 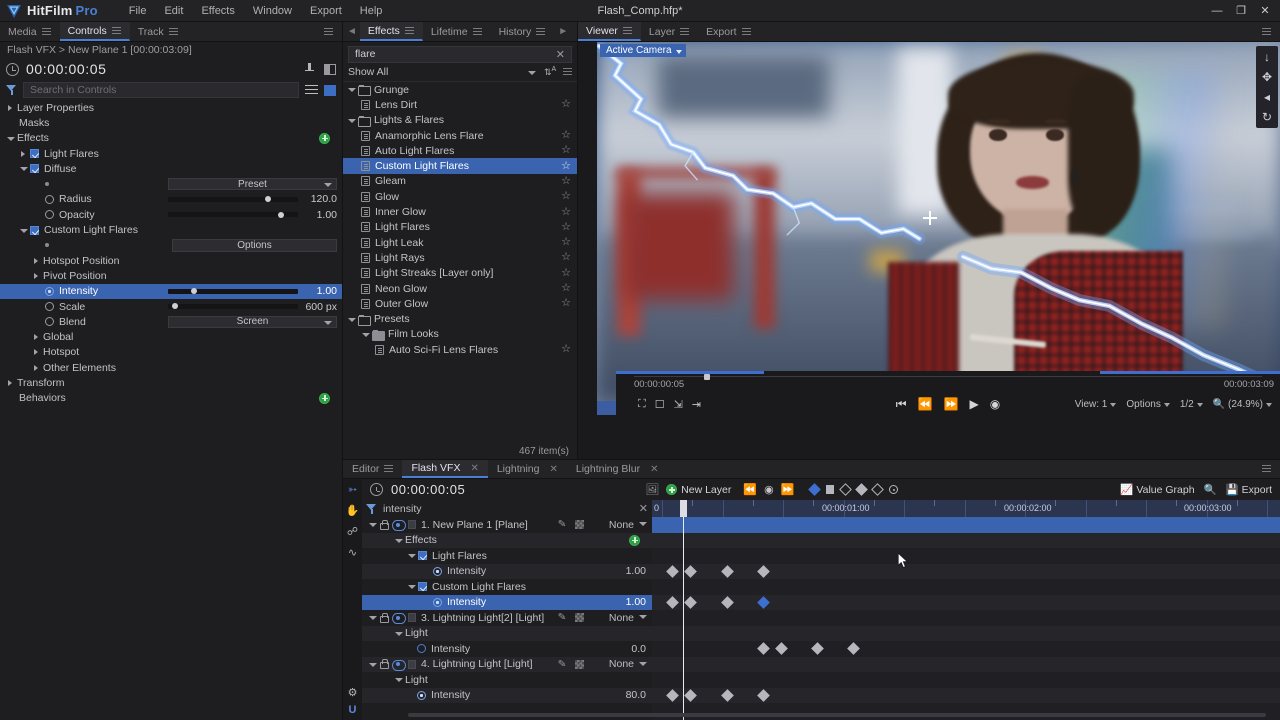 I want to click on menu-effects: Effects, so click(x=217, y=11).